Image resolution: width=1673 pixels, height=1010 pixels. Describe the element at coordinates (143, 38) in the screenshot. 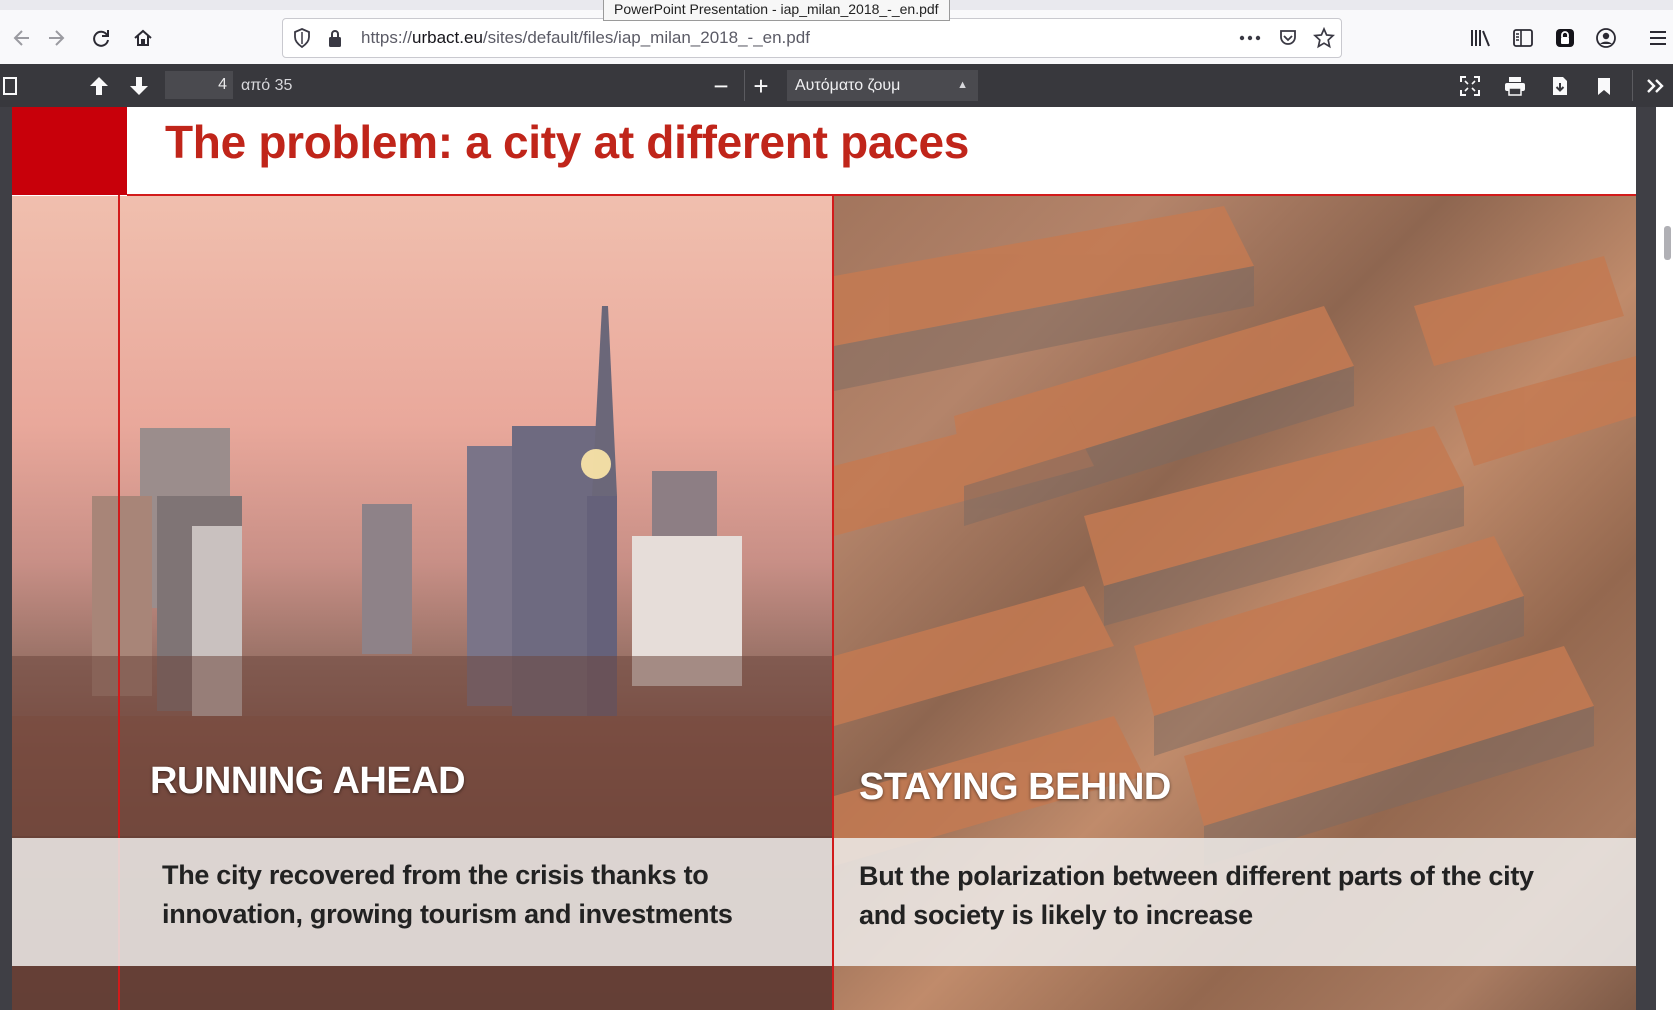

I see `home-icon` at that location.